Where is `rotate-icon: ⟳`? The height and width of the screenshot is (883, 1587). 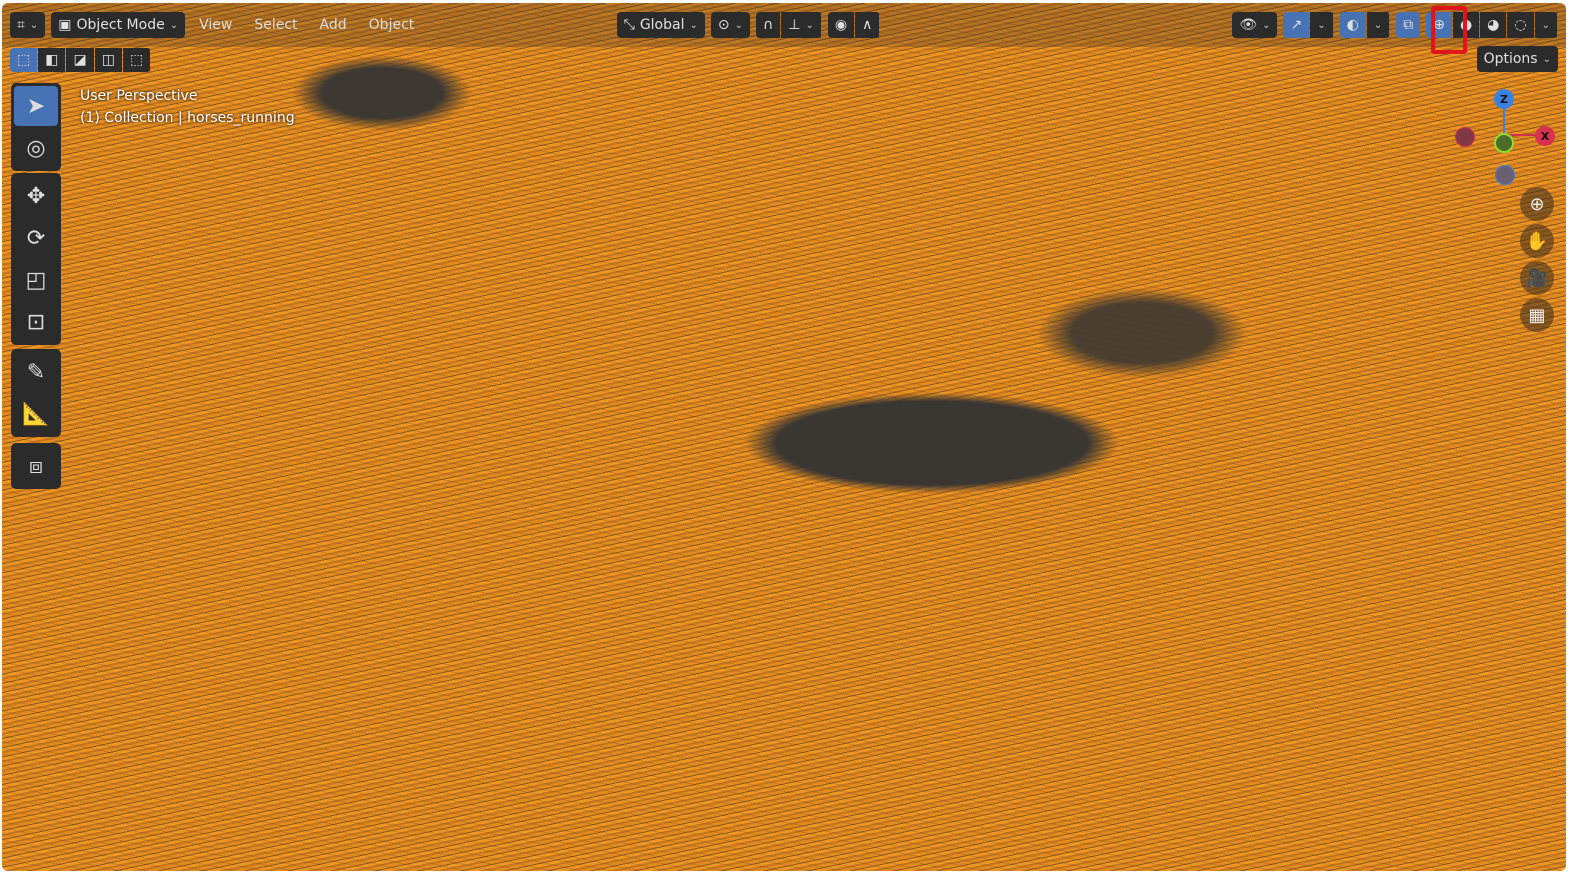
rotate-icon: ⟳ is located at coordinates (36, 238).